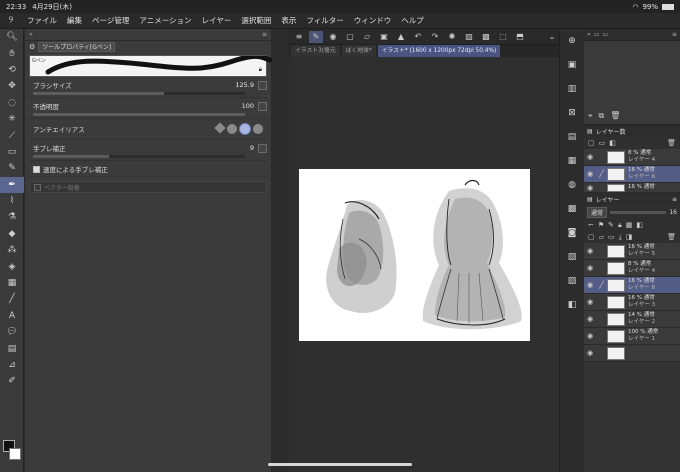 The height and width of the screenshot is (472, 680). I want to click on rotate-view-icon: ⟲, so click(12, 70).